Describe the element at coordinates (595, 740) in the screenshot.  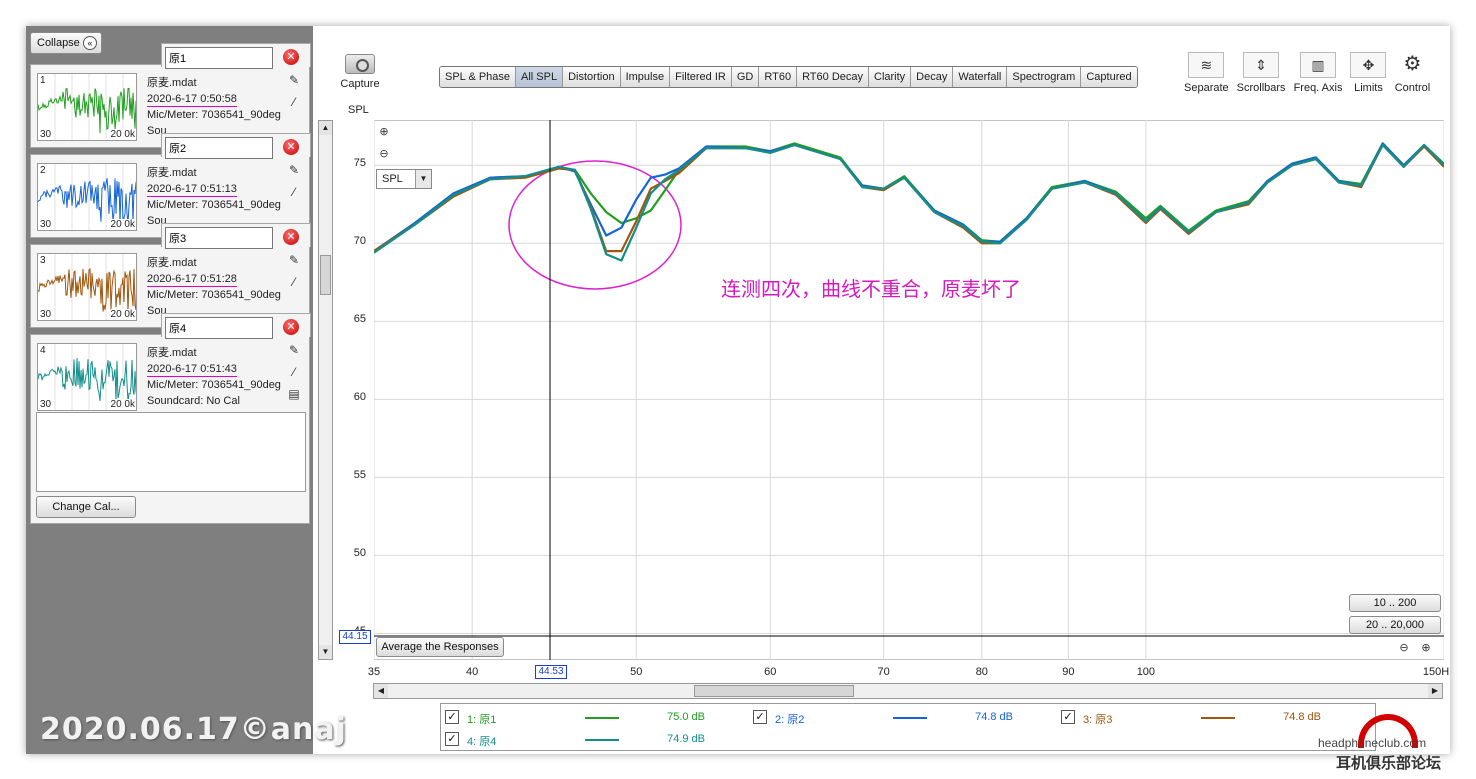
I see `legend-item-4: ✓ 4: 原4 74.9 dB` at that location.